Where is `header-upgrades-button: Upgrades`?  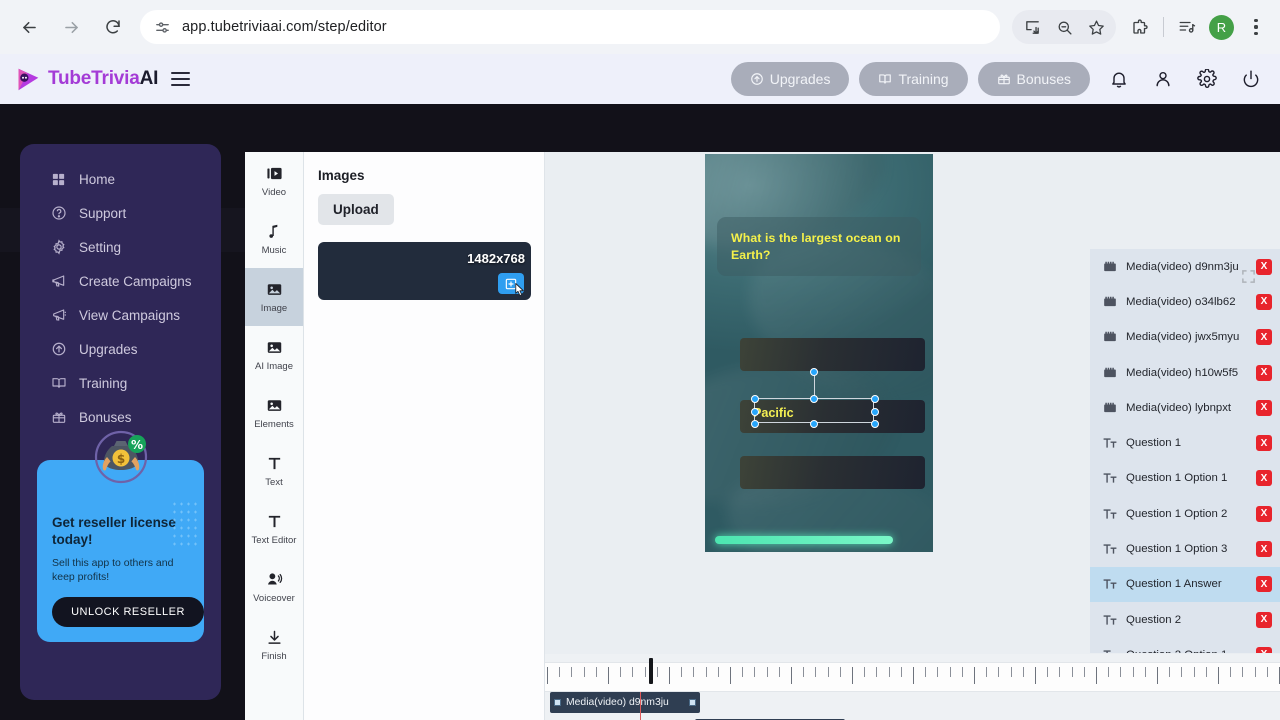
header-upgrades-button: Upgrades is located at coordinates (790, 79).